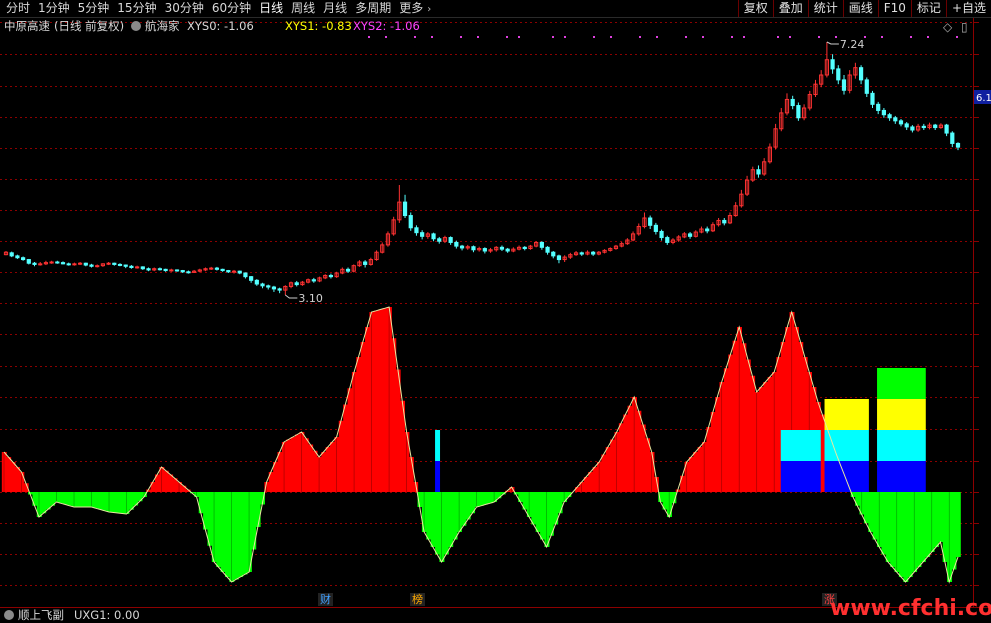 This screenshot has height=623, width=991. I want to click on panel-toggle-icon: ▯, so click(964, 27).